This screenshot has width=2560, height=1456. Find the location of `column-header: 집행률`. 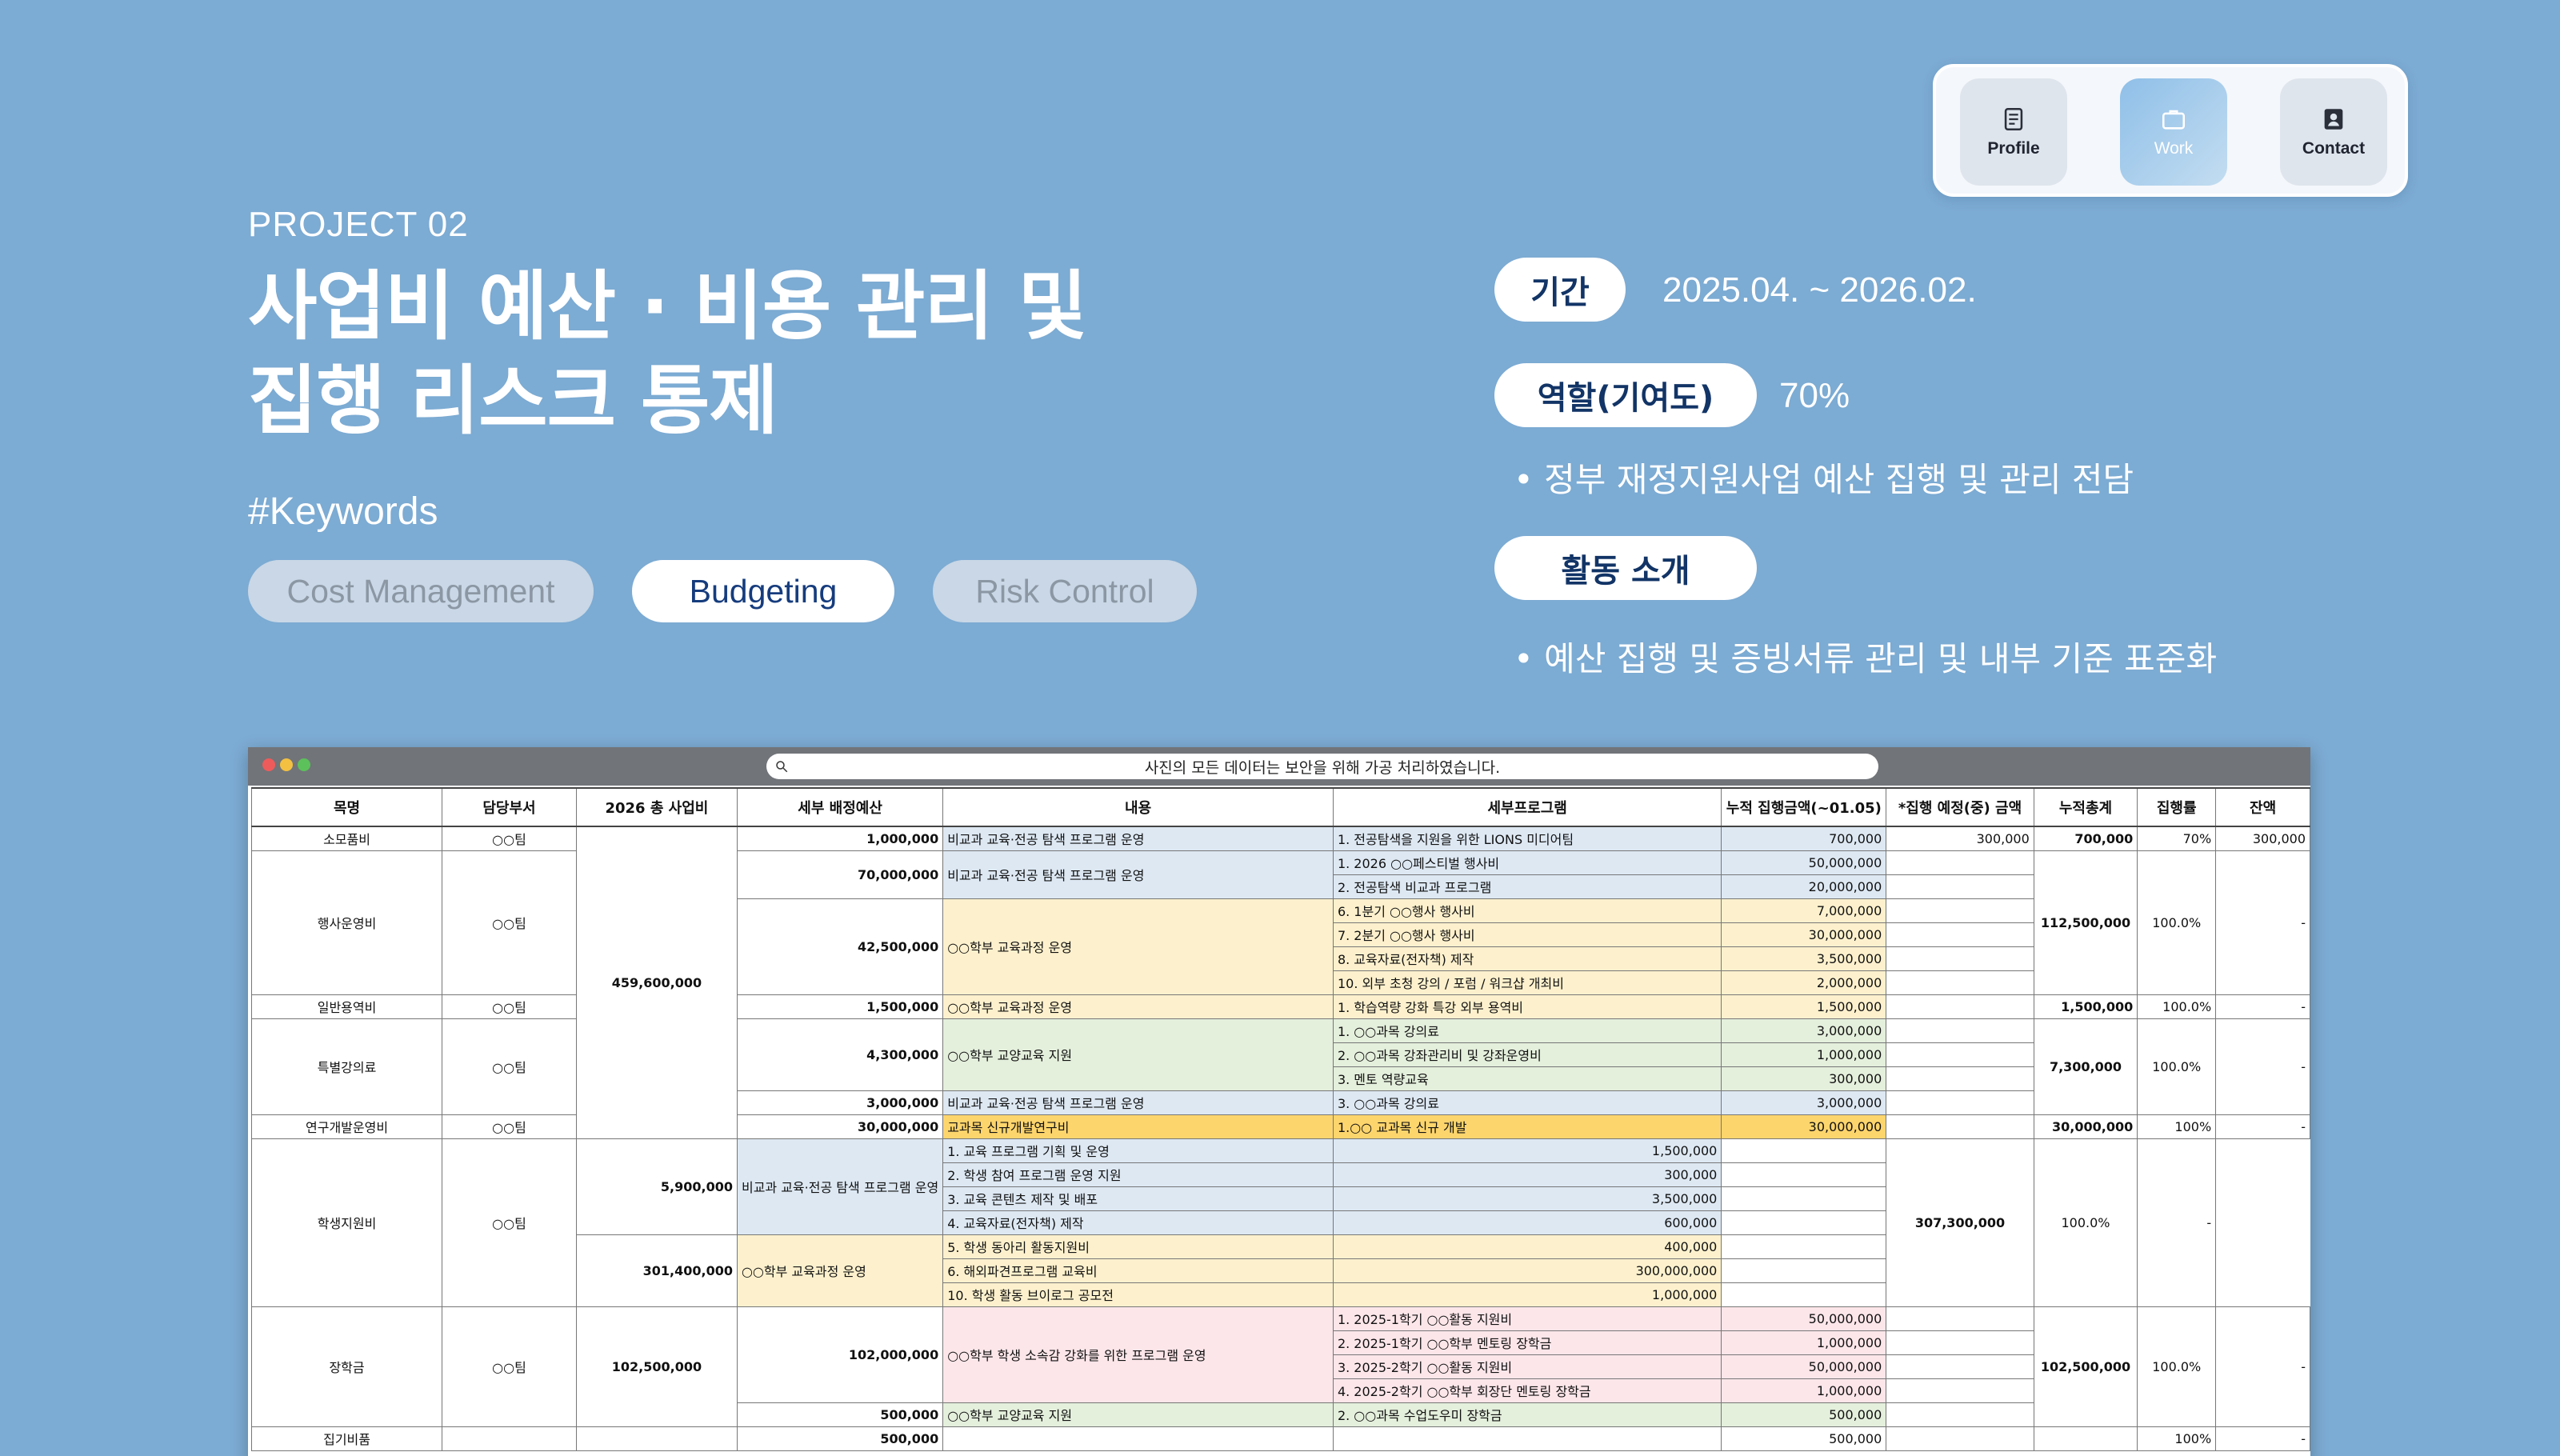

column-header: 집행률 is located at coordinates (2177, 807).